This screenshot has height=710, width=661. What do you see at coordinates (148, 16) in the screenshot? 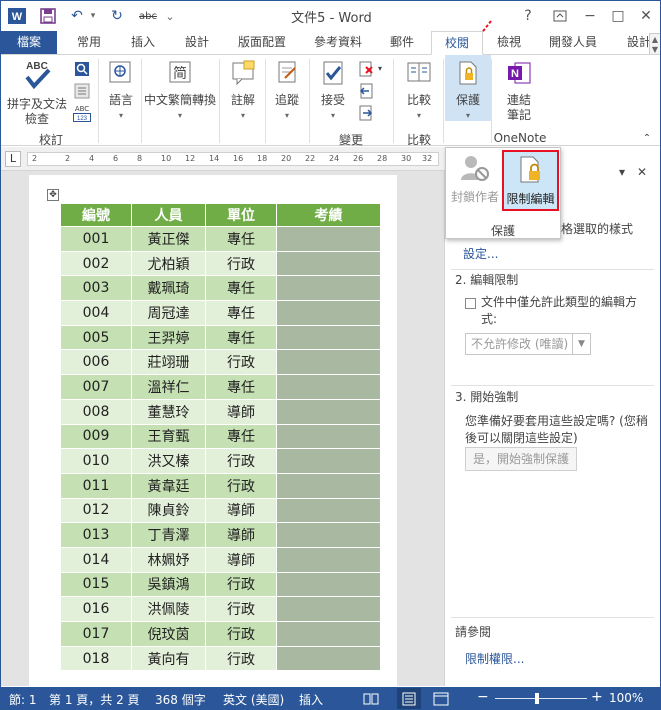
I see `spell-check-icon: abc` at bounding box center [148, 16].